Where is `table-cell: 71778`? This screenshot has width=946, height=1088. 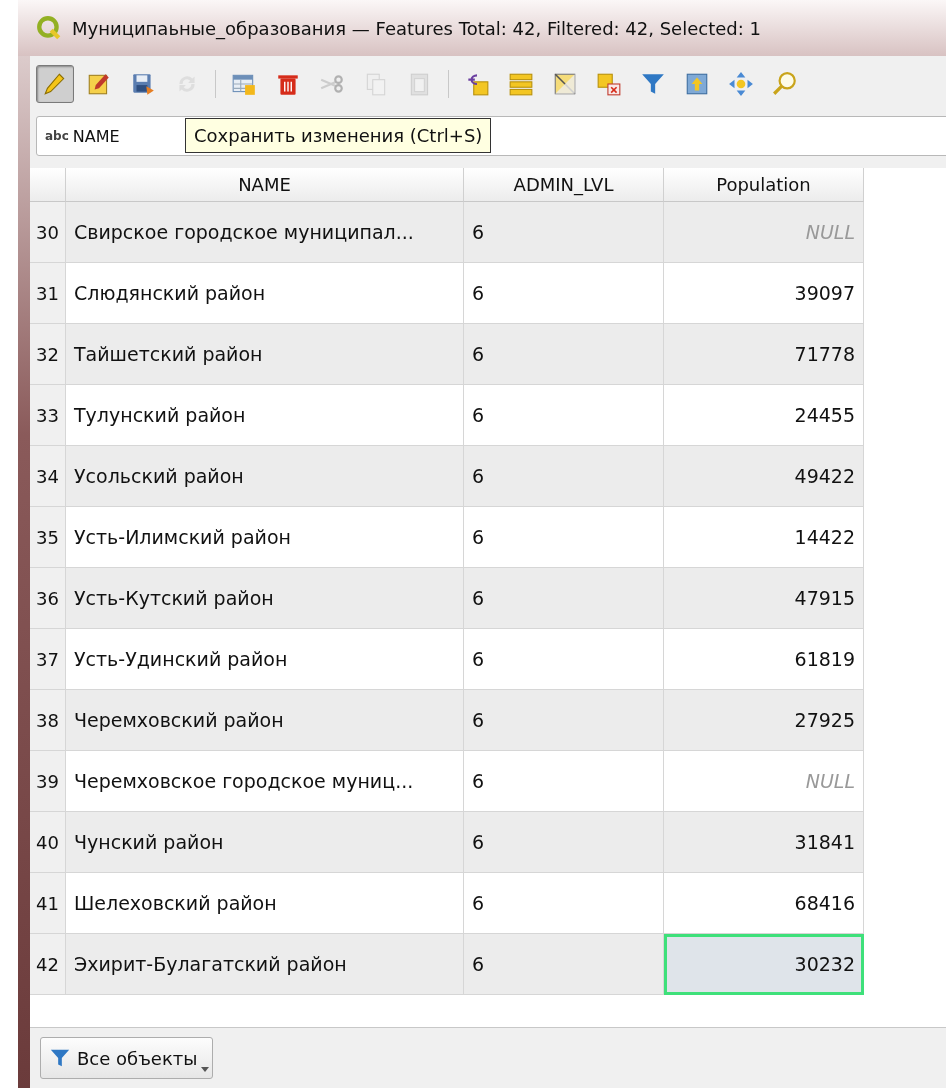 table-cell: 71778 is located at coordinates (764, 354).